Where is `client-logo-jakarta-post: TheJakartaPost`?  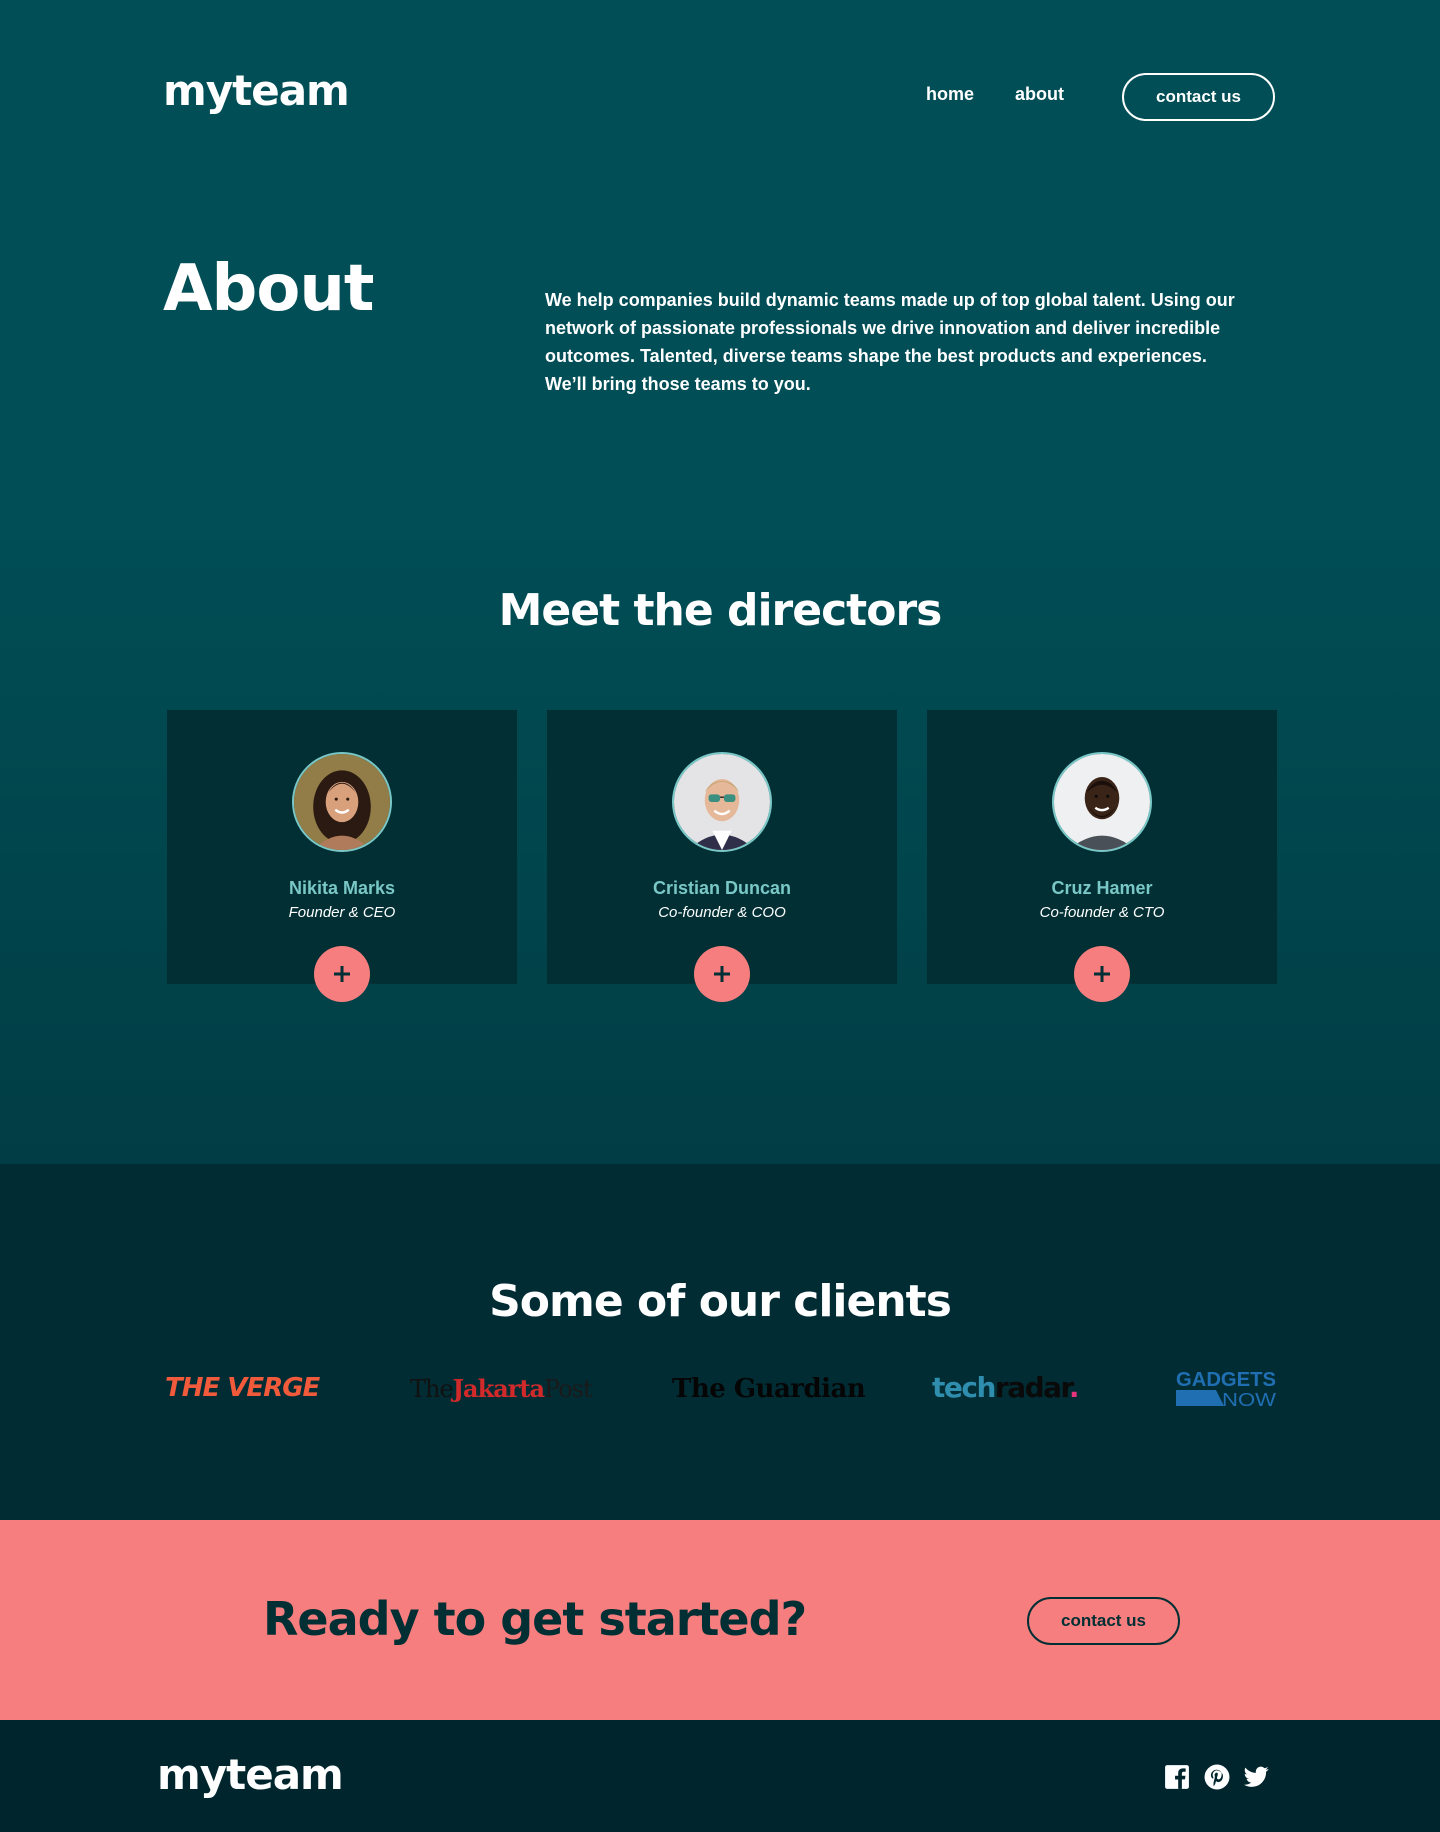 client-logo-jakarta-post: TheJakartaPost is located at coordinates (501, 1394).